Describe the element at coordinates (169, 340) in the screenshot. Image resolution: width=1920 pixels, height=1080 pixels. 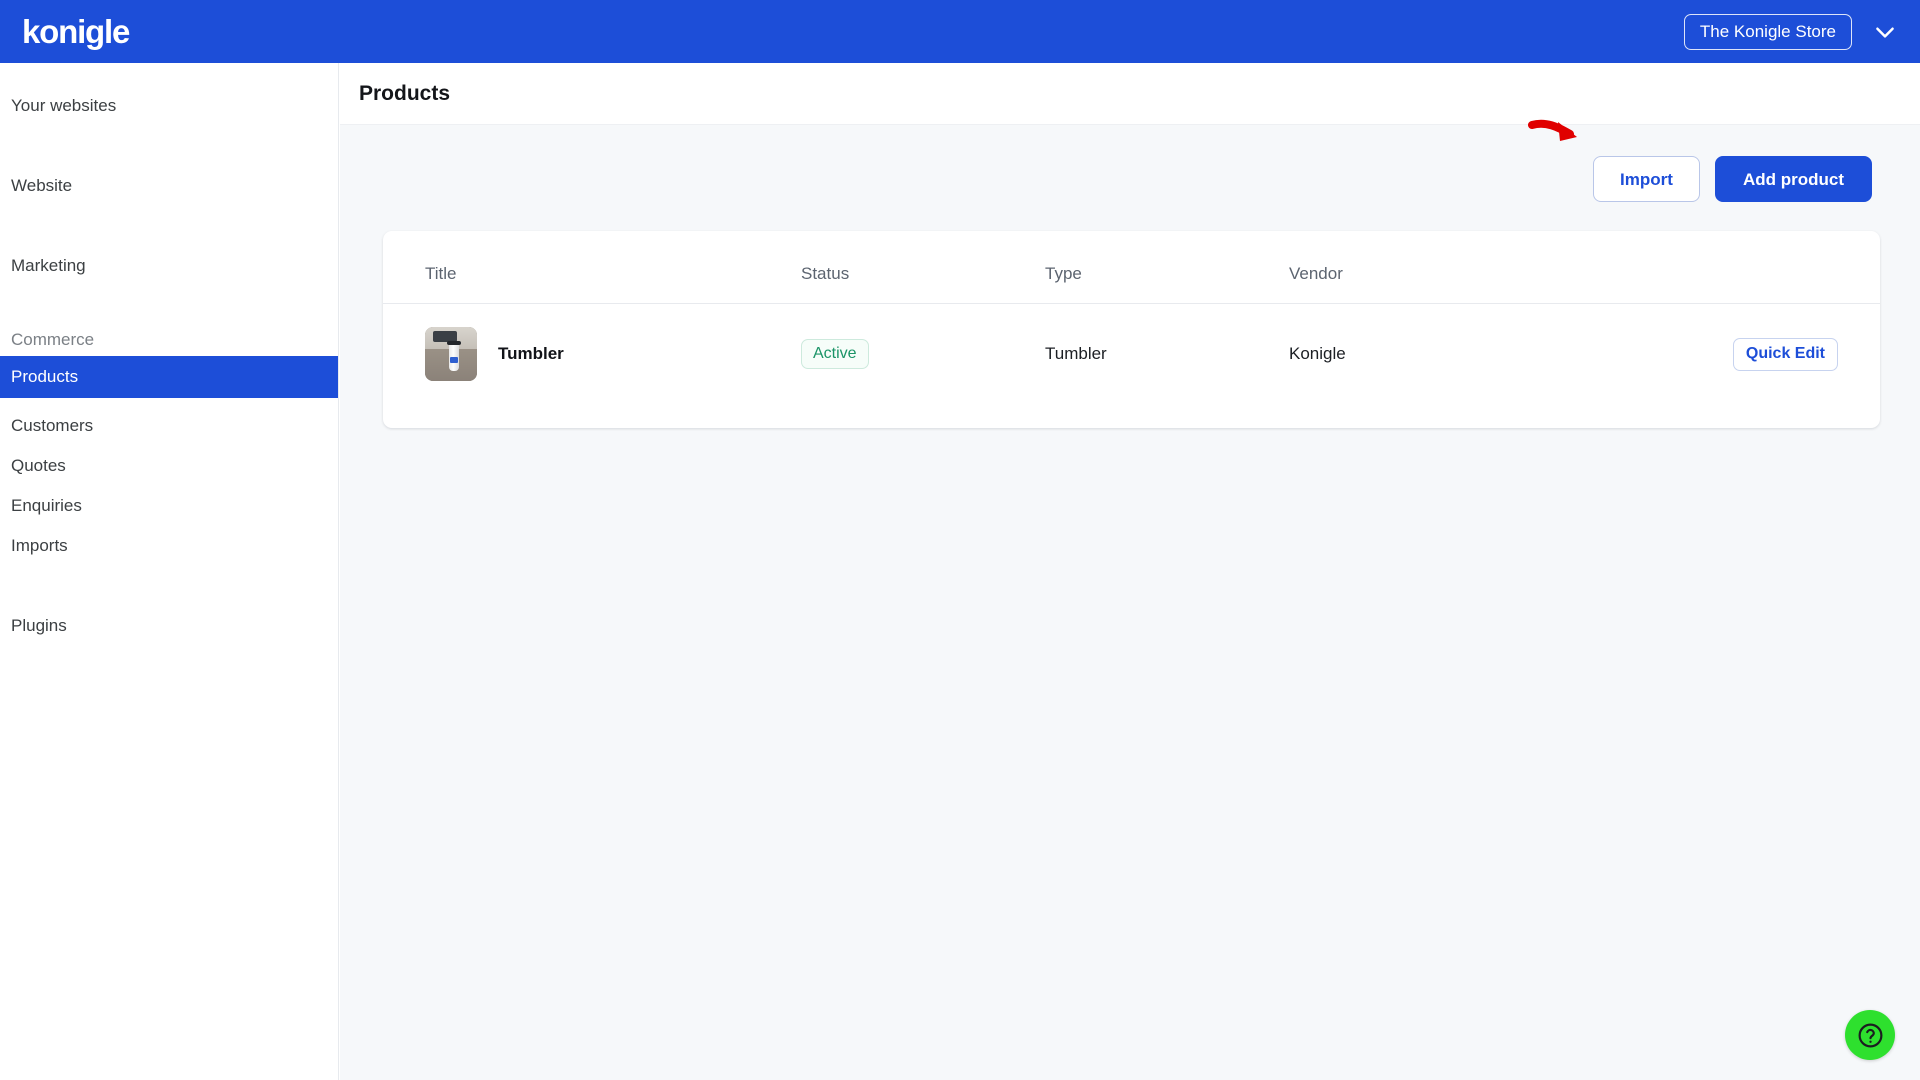
I see `sidebar-section-commerce: Commerce` at that location.